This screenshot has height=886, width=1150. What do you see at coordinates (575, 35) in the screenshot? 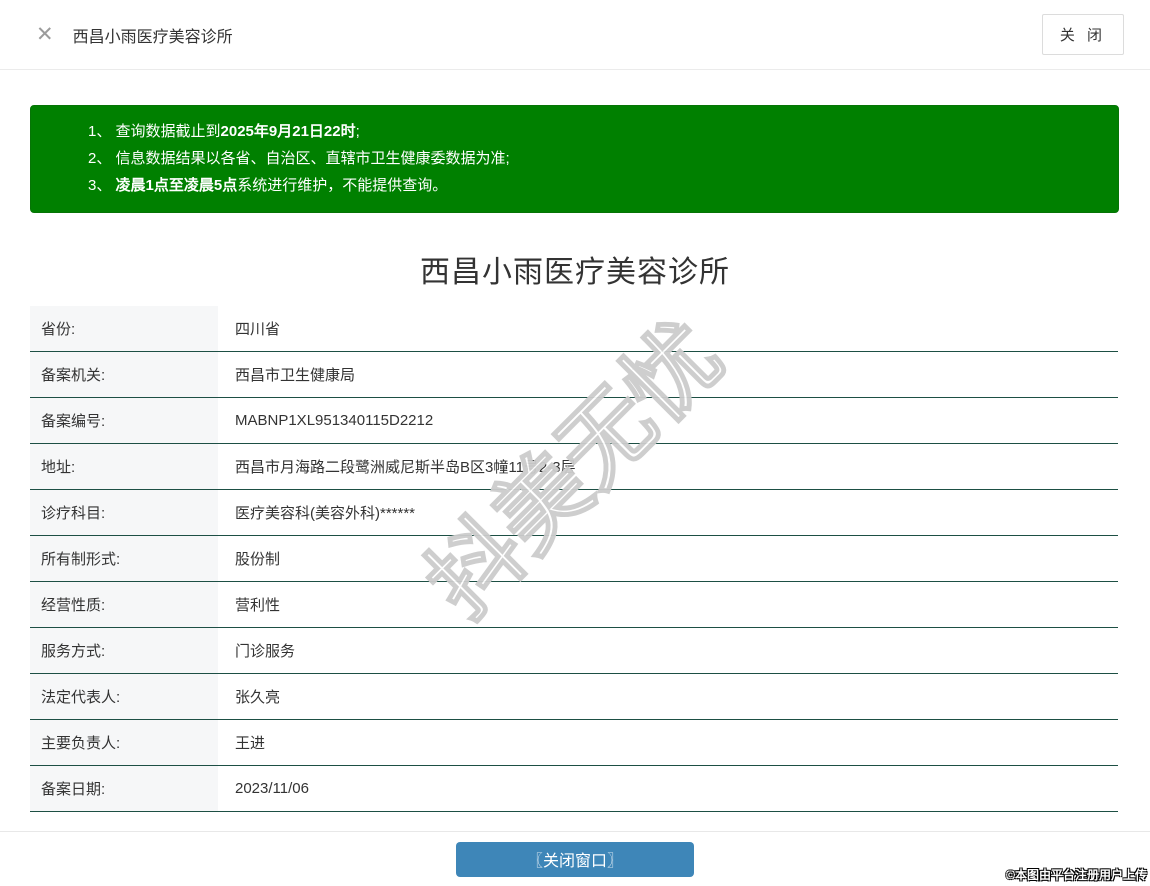
I see `top-bar: ✕ 西昌小雨医疗美容诊所 关 闭` at bounding box center [575, 35].